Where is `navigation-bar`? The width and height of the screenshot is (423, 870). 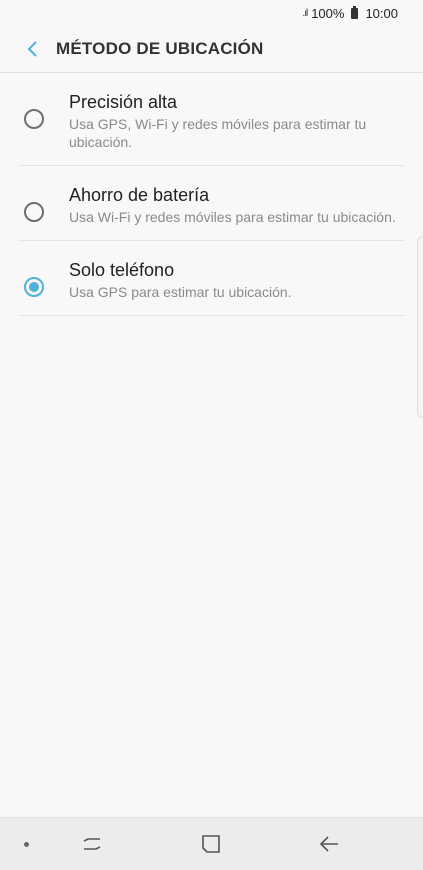
navigation-bar is located at coordinates (211, 843).